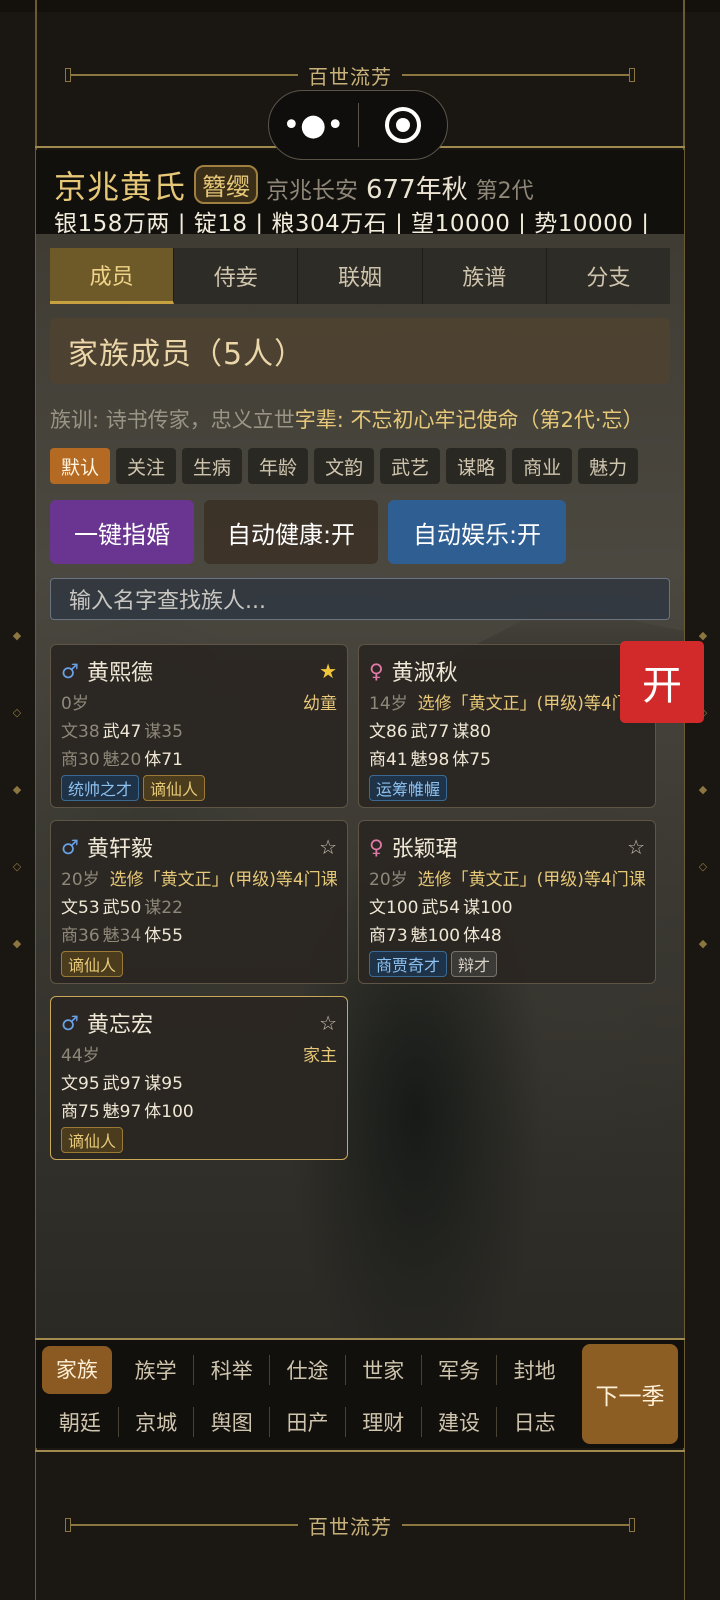 This screenshot has width=720, height=1600. What do you see at coordinates (403, 125) in the screenshot?
I see `close-miniprogram-icon` at bounding box center [403, 125].